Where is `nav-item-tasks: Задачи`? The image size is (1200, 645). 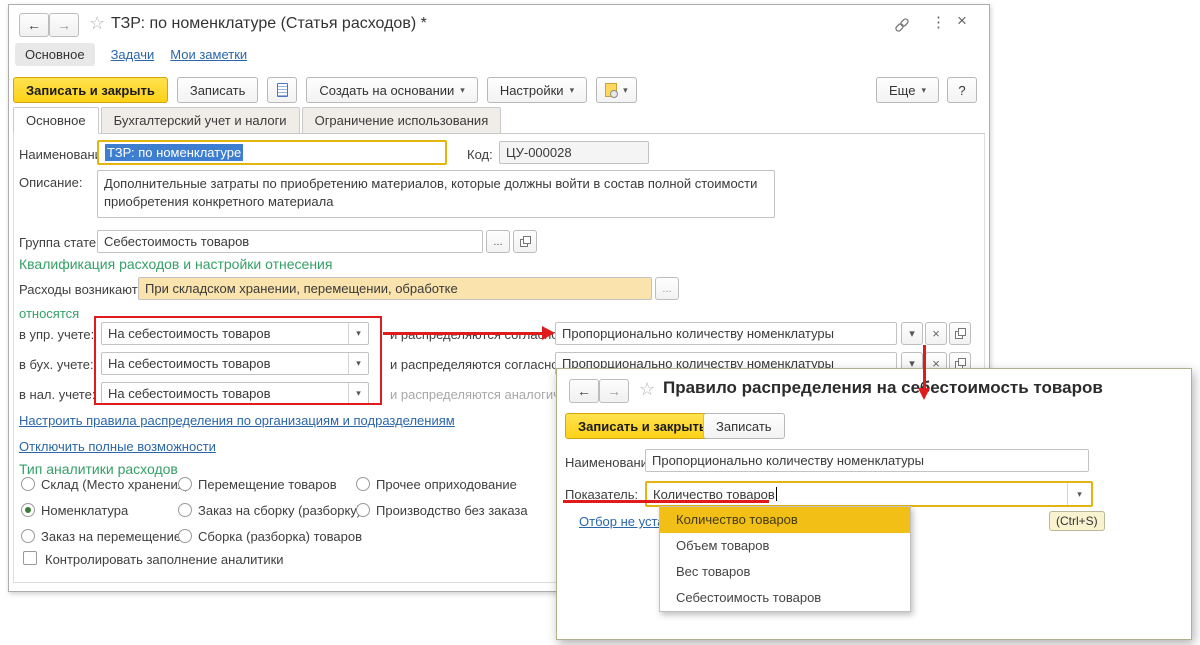 nav-item-tasks: Задачи is located at coordinates (133, 54).